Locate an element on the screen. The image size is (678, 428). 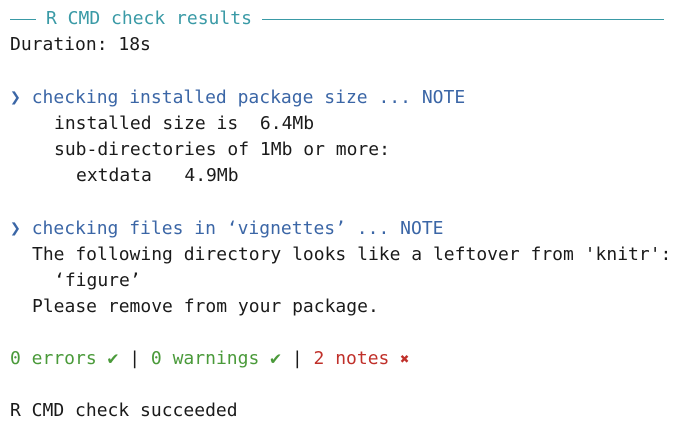
check-summary: 0 errors ✔ | 0 warnings ✔ | 2 notes ✖ is located at coordinates (209, 359).